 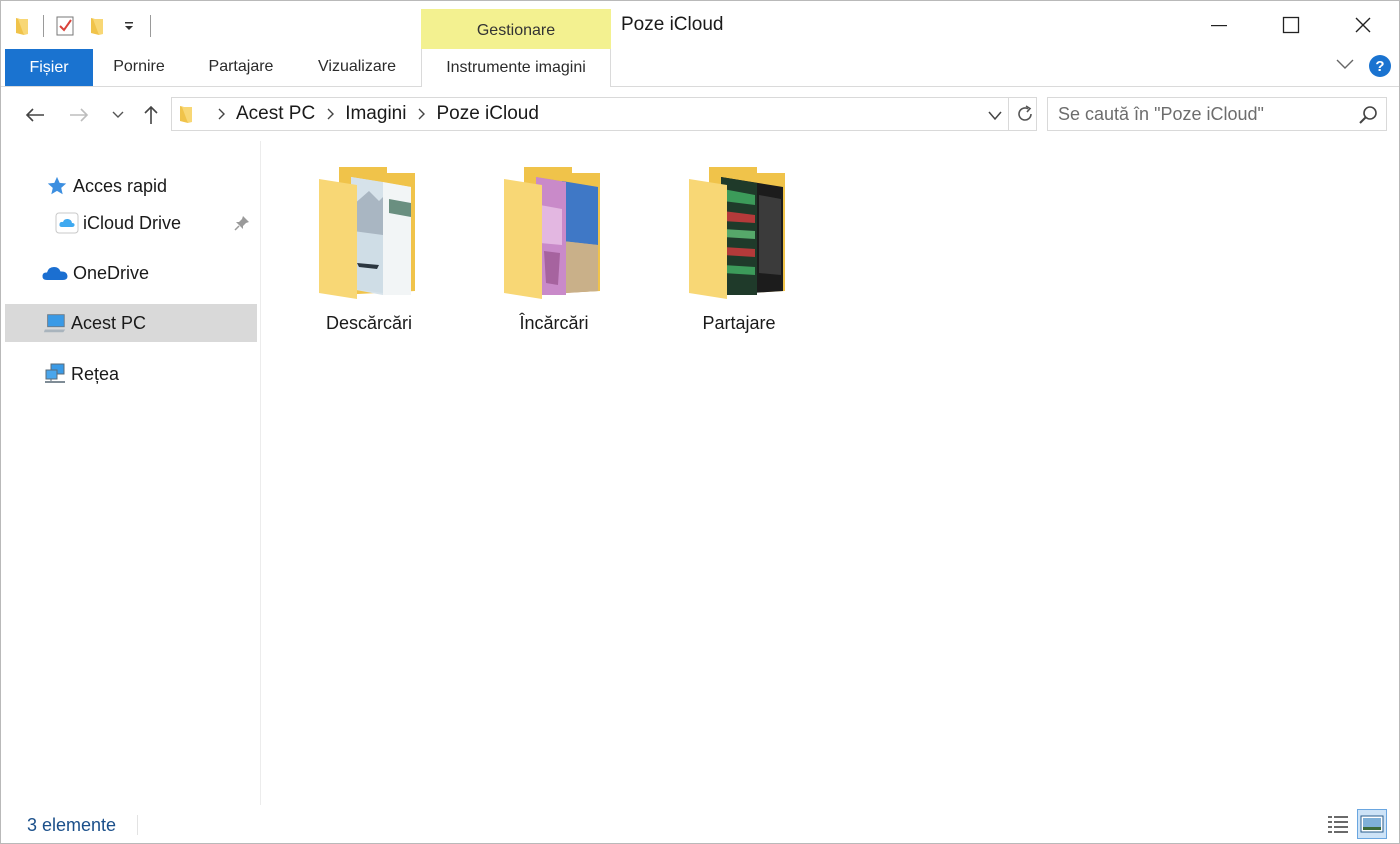 What do you see at coordinates (1198, 114) in the screenshot?
I see `search-input` at bounding box center [1198, 114].